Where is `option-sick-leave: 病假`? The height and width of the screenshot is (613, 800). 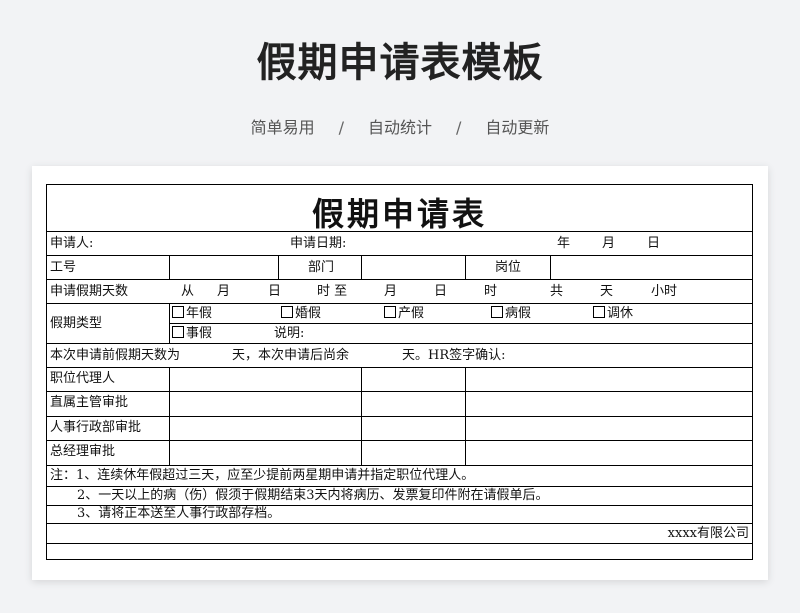 option-sick-leave: 病假 is located at coordinates (511, 314).